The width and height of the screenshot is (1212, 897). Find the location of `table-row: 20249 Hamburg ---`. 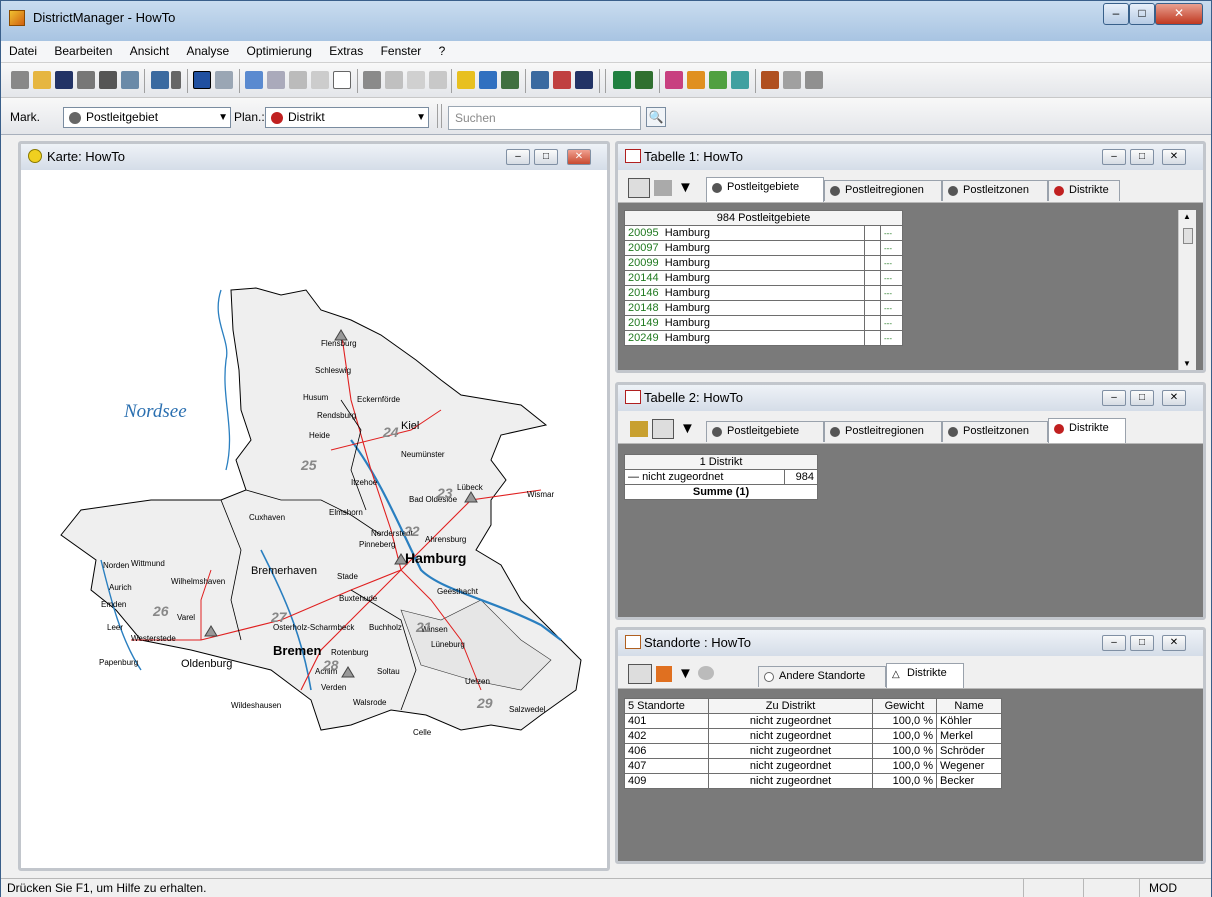

table-row: 20249 Hamburg --- is located at coordinates (763, 338).